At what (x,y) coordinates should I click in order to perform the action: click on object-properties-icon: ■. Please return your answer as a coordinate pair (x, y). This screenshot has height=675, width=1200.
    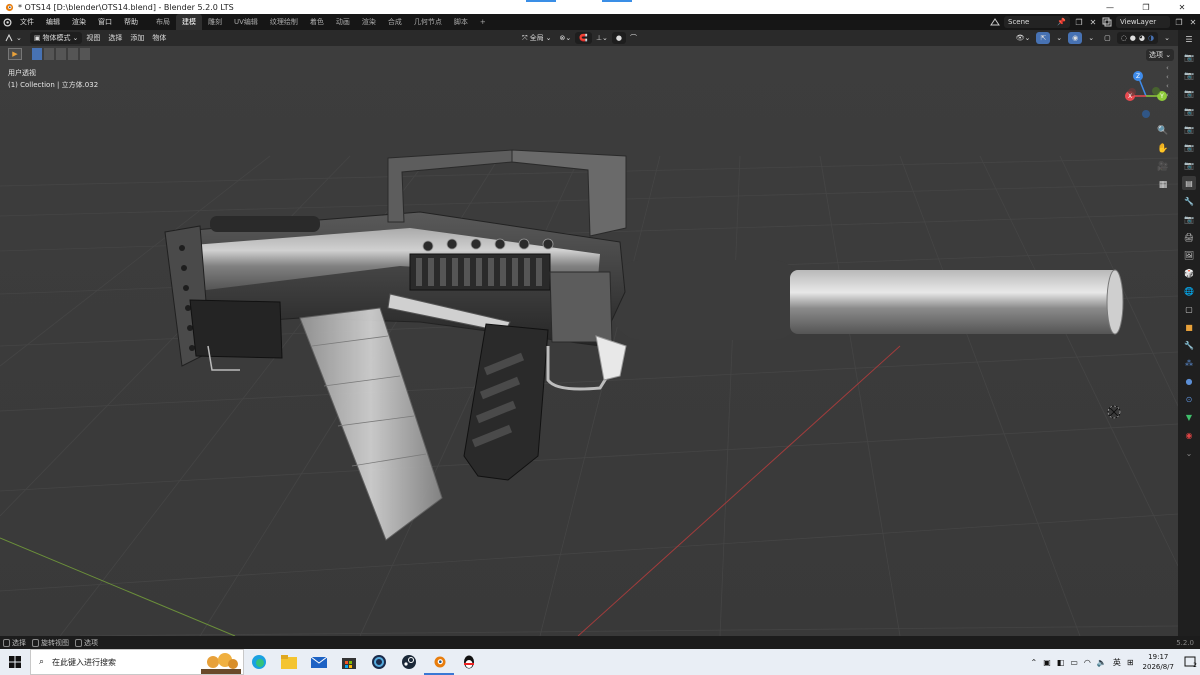
    Looking at the image, I should click on (1189, 327).